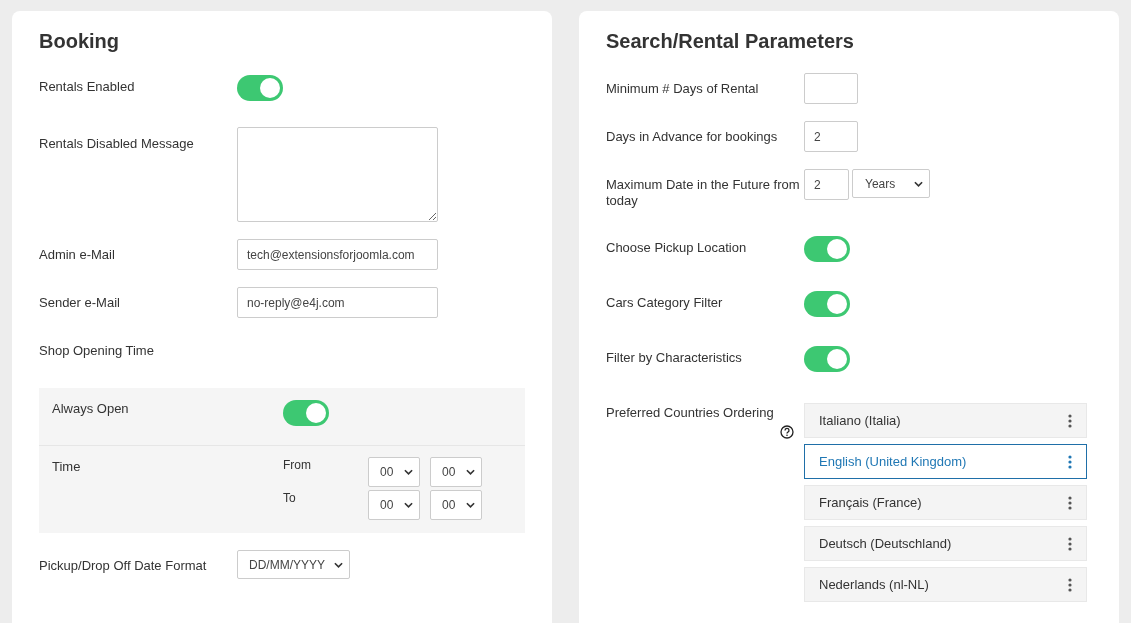 The height and width of the screenshot is (623, 1131). I want to click on email-input: no-reply@e4j.com, so click(337, 302).